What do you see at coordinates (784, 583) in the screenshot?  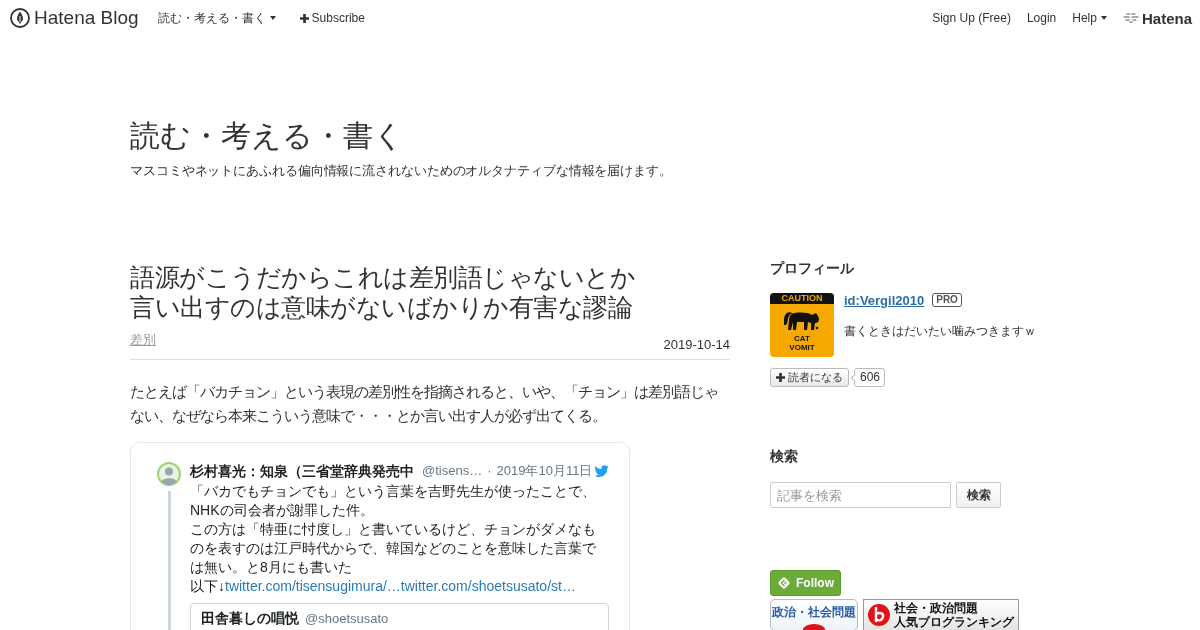 I see `diamond-icon` at bounding box center [784, 583].